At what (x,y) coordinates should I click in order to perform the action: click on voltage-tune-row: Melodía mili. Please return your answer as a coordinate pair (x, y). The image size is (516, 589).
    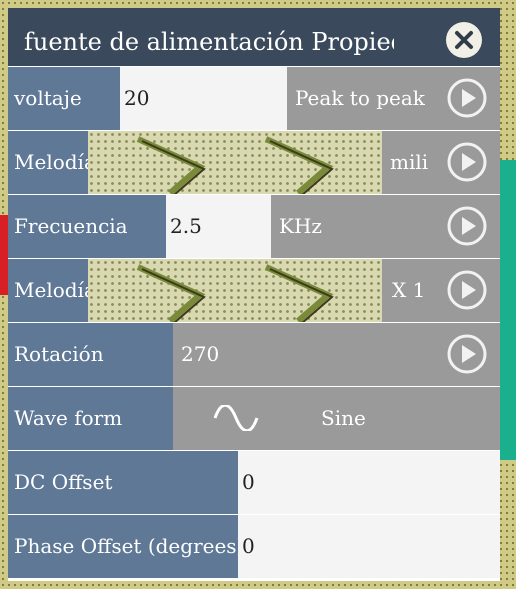
    Looking at the image, I should click on (254, 163).